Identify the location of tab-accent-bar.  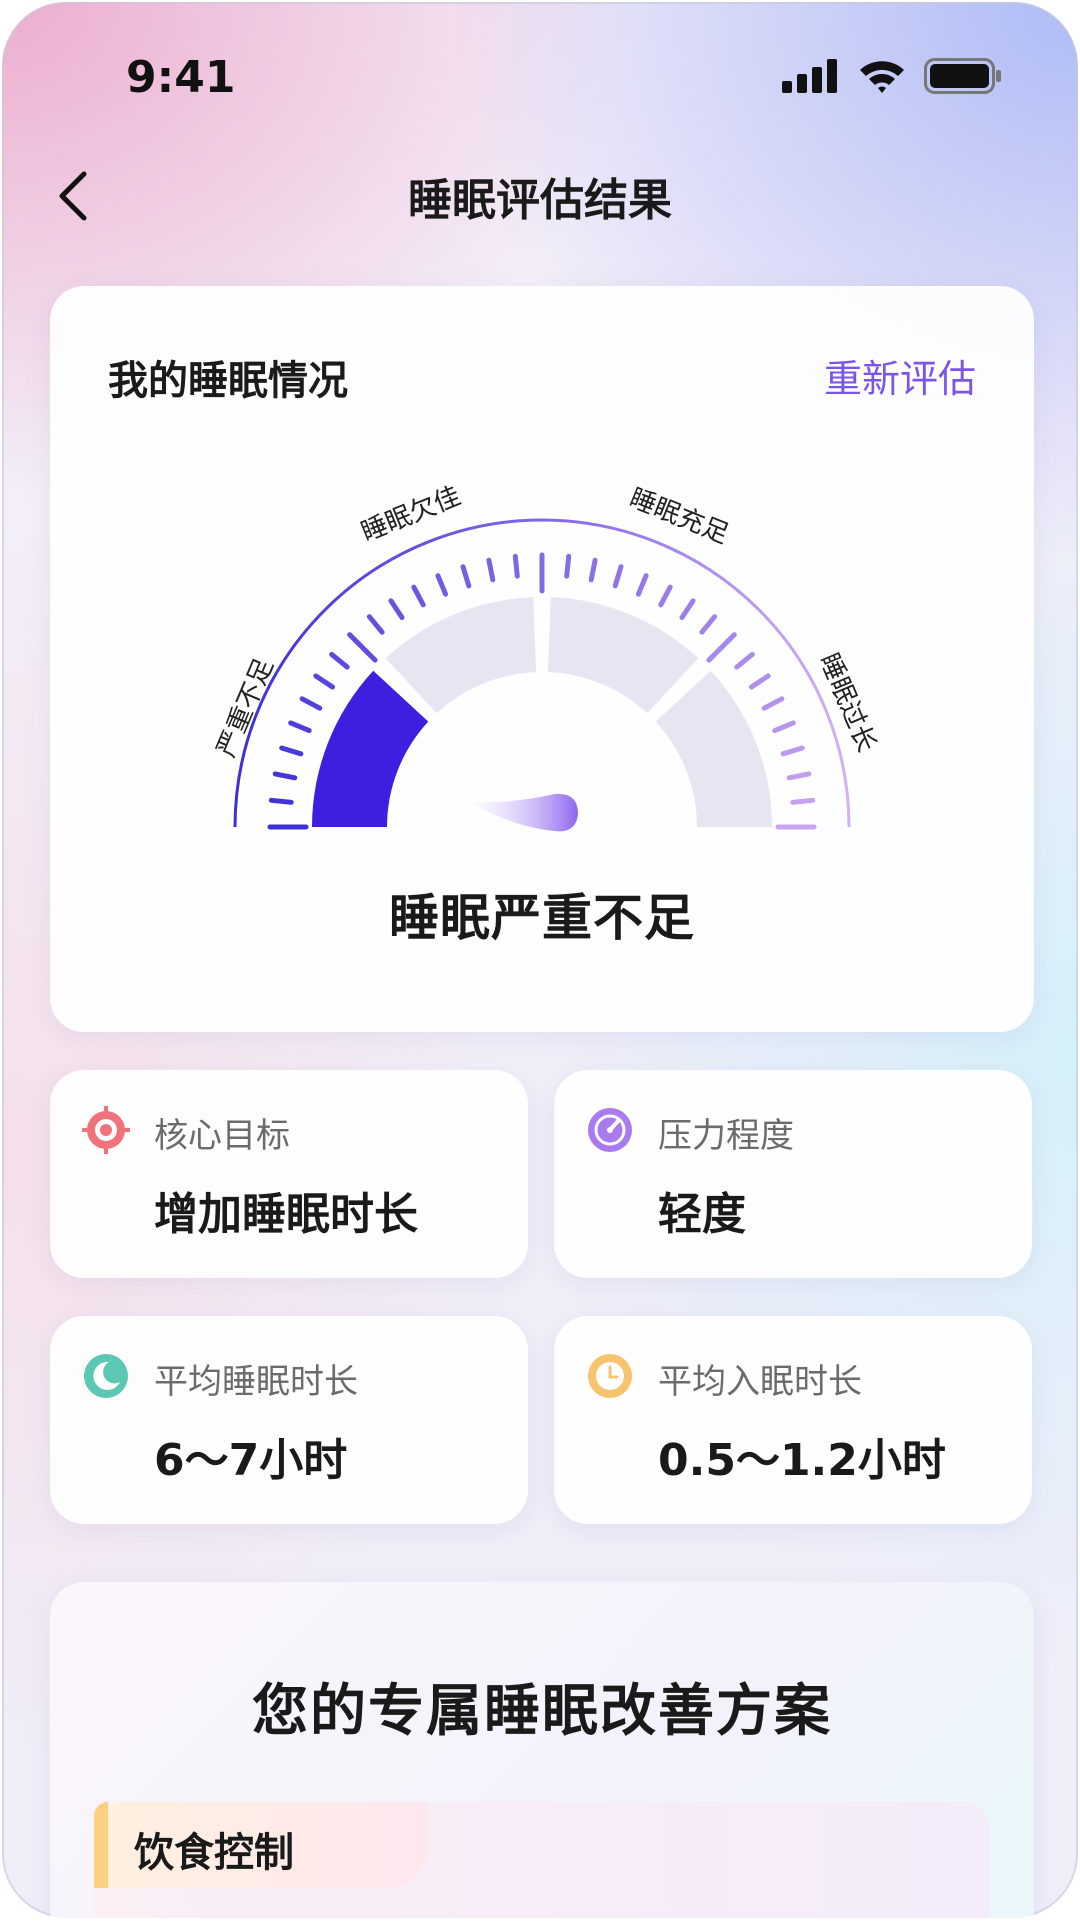
(101, 1845).